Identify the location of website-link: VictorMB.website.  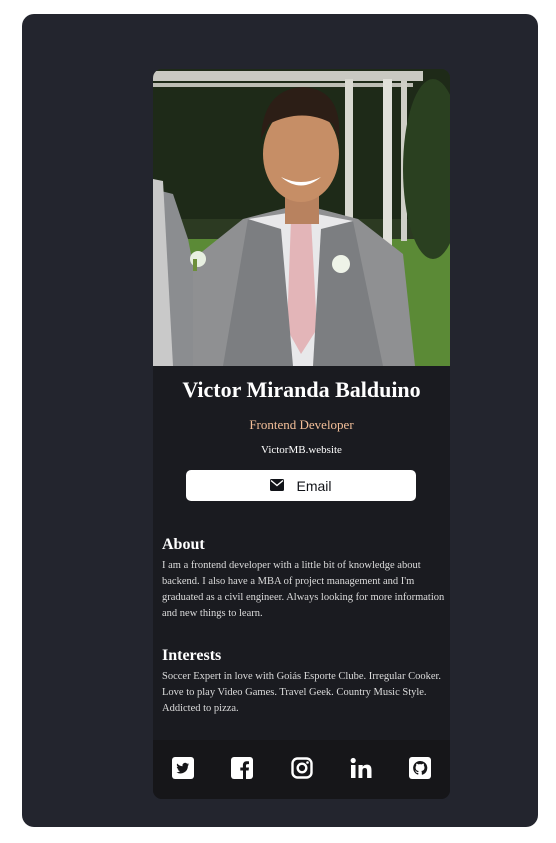
(301, 450).